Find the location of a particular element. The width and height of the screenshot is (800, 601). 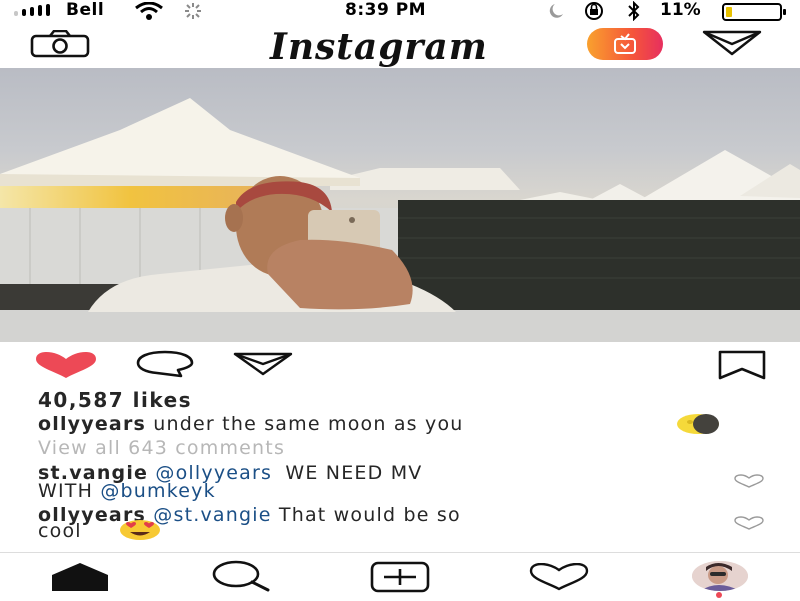

view-all-comments-link: View all 643 comments is located at coordinates (161, 448).